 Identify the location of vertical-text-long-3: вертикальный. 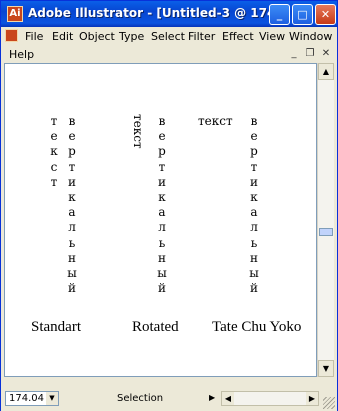
(254, 205).